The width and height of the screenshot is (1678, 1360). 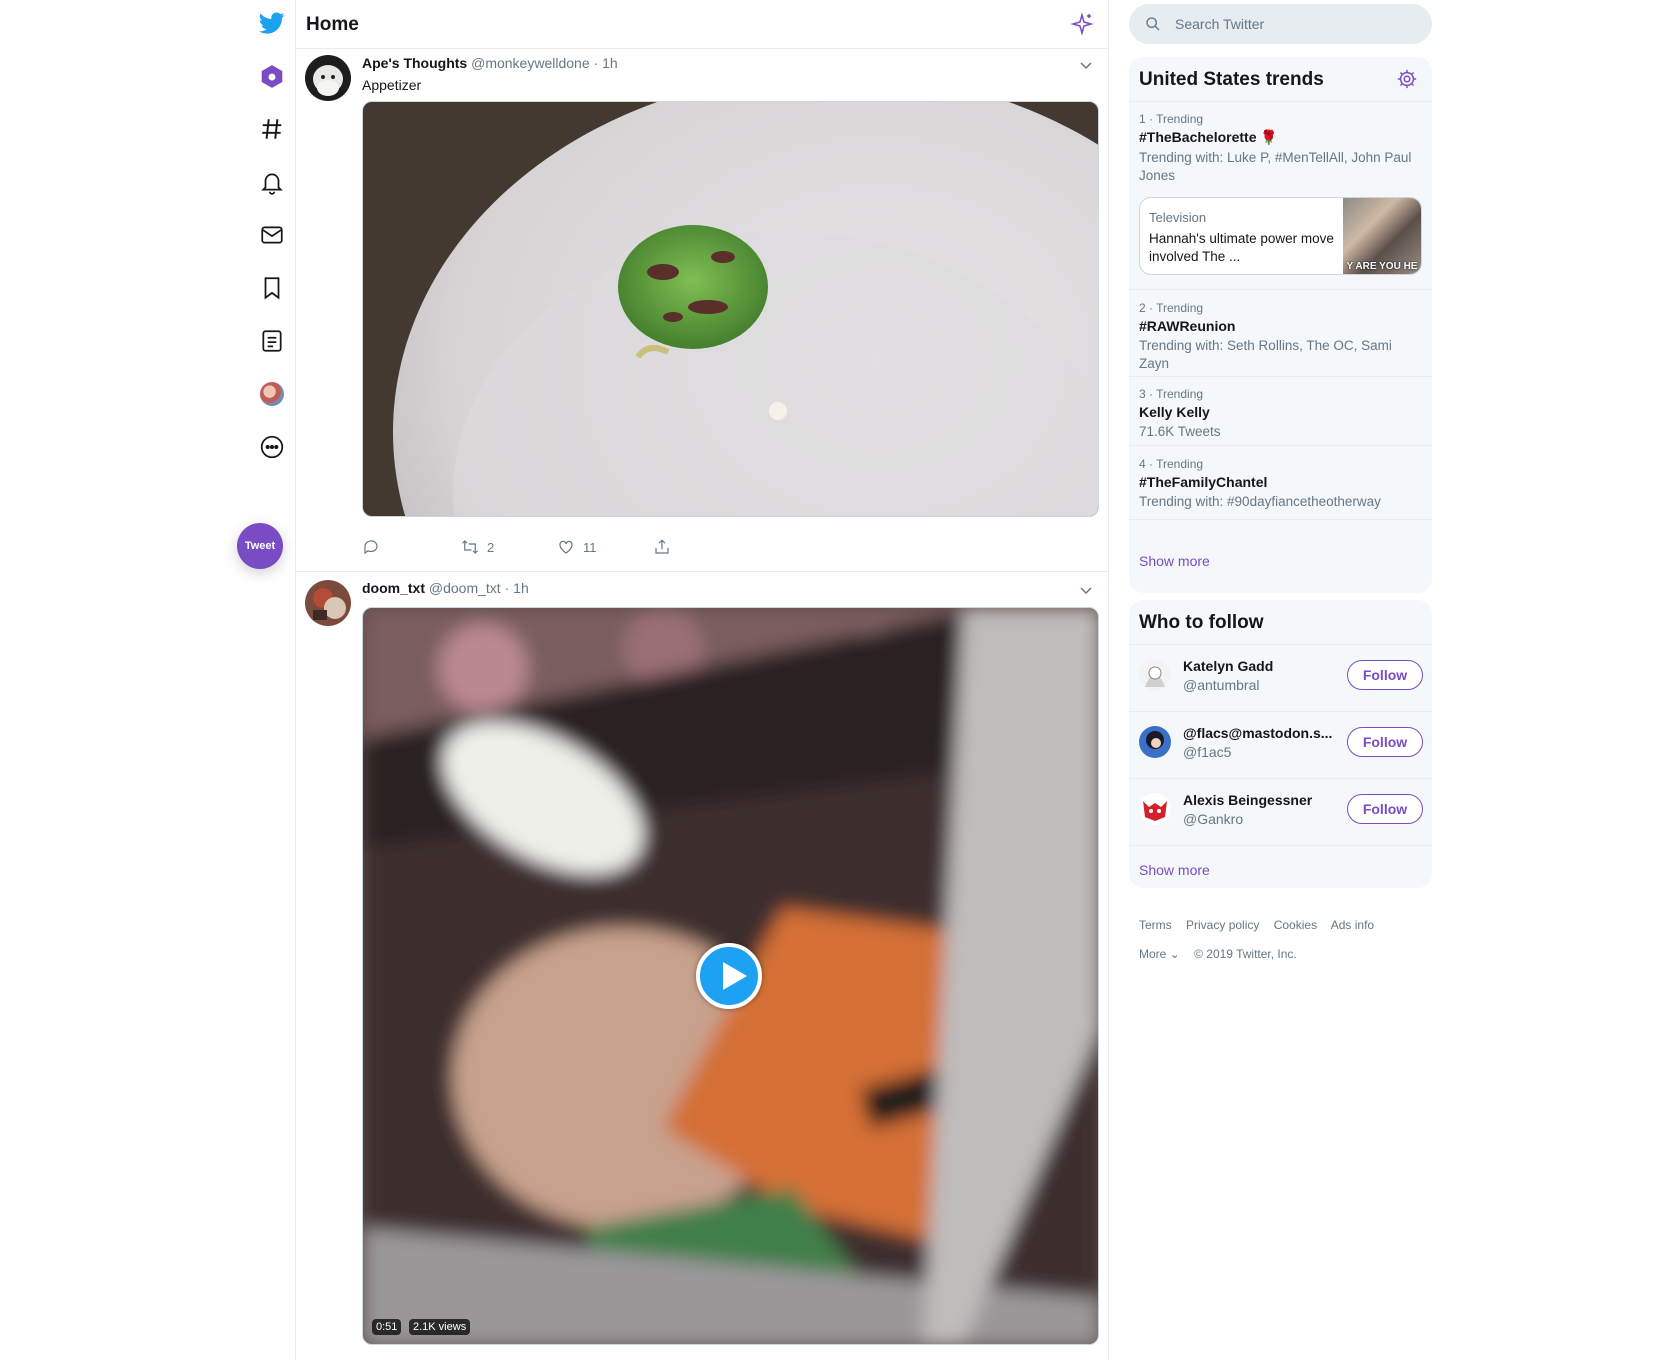 What do you see at coordinates (1281, 414) in the screenshot?
I see `trend-item: 3 · Trending Kelly Kelly 71.6K Tweets` at bounding box center [1281, 414].